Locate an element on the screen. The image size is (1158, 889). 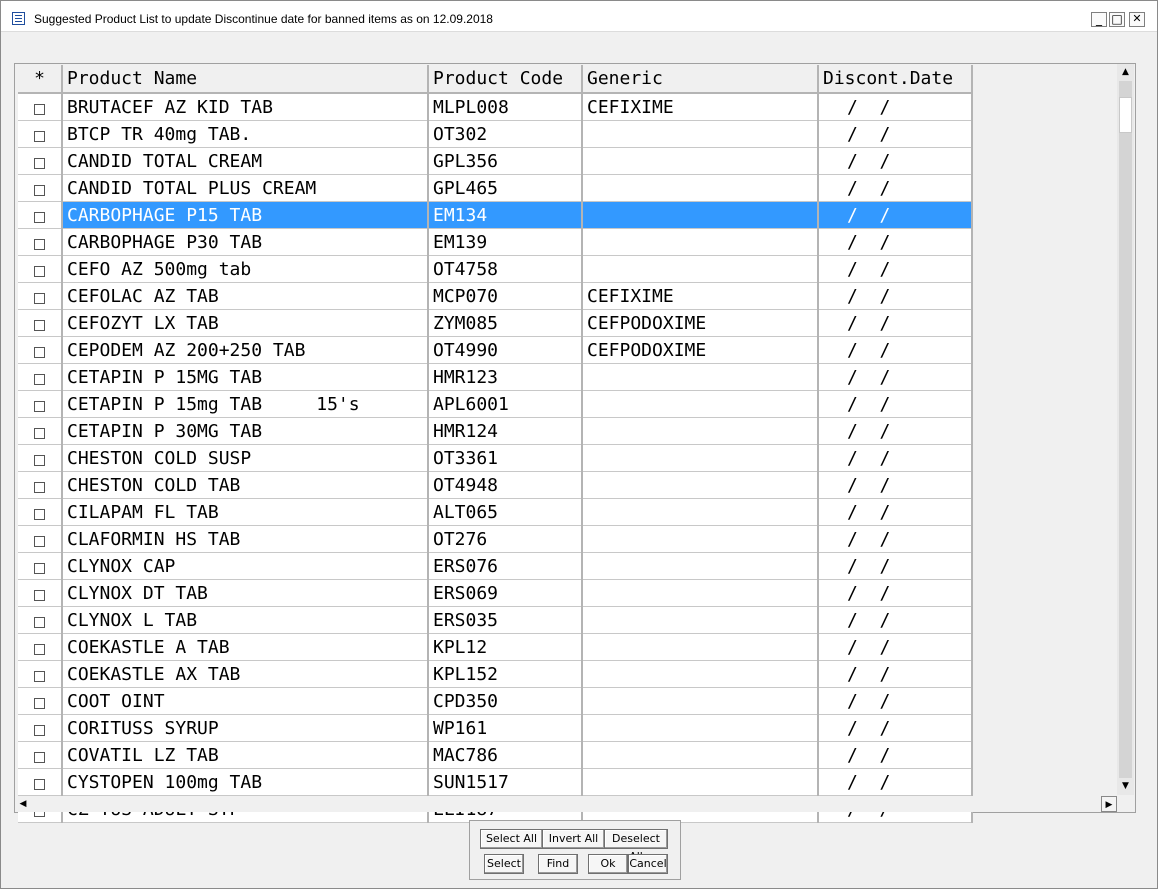
scroll-right-arrow-icon: ▶ is located at coordinates (1109, 804).